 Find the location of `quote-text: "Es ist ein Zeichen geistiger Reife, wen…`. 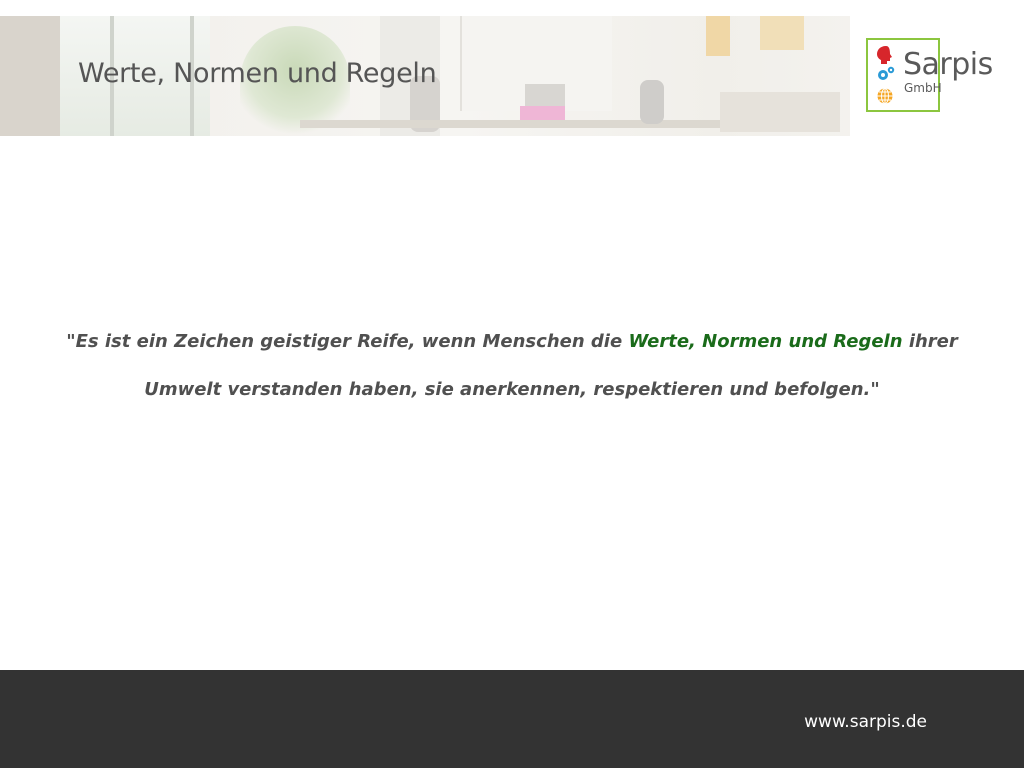

quote-text: "Es ist ein Zeichen geistiger Reife, wen… is located at coordinates (512, 366).